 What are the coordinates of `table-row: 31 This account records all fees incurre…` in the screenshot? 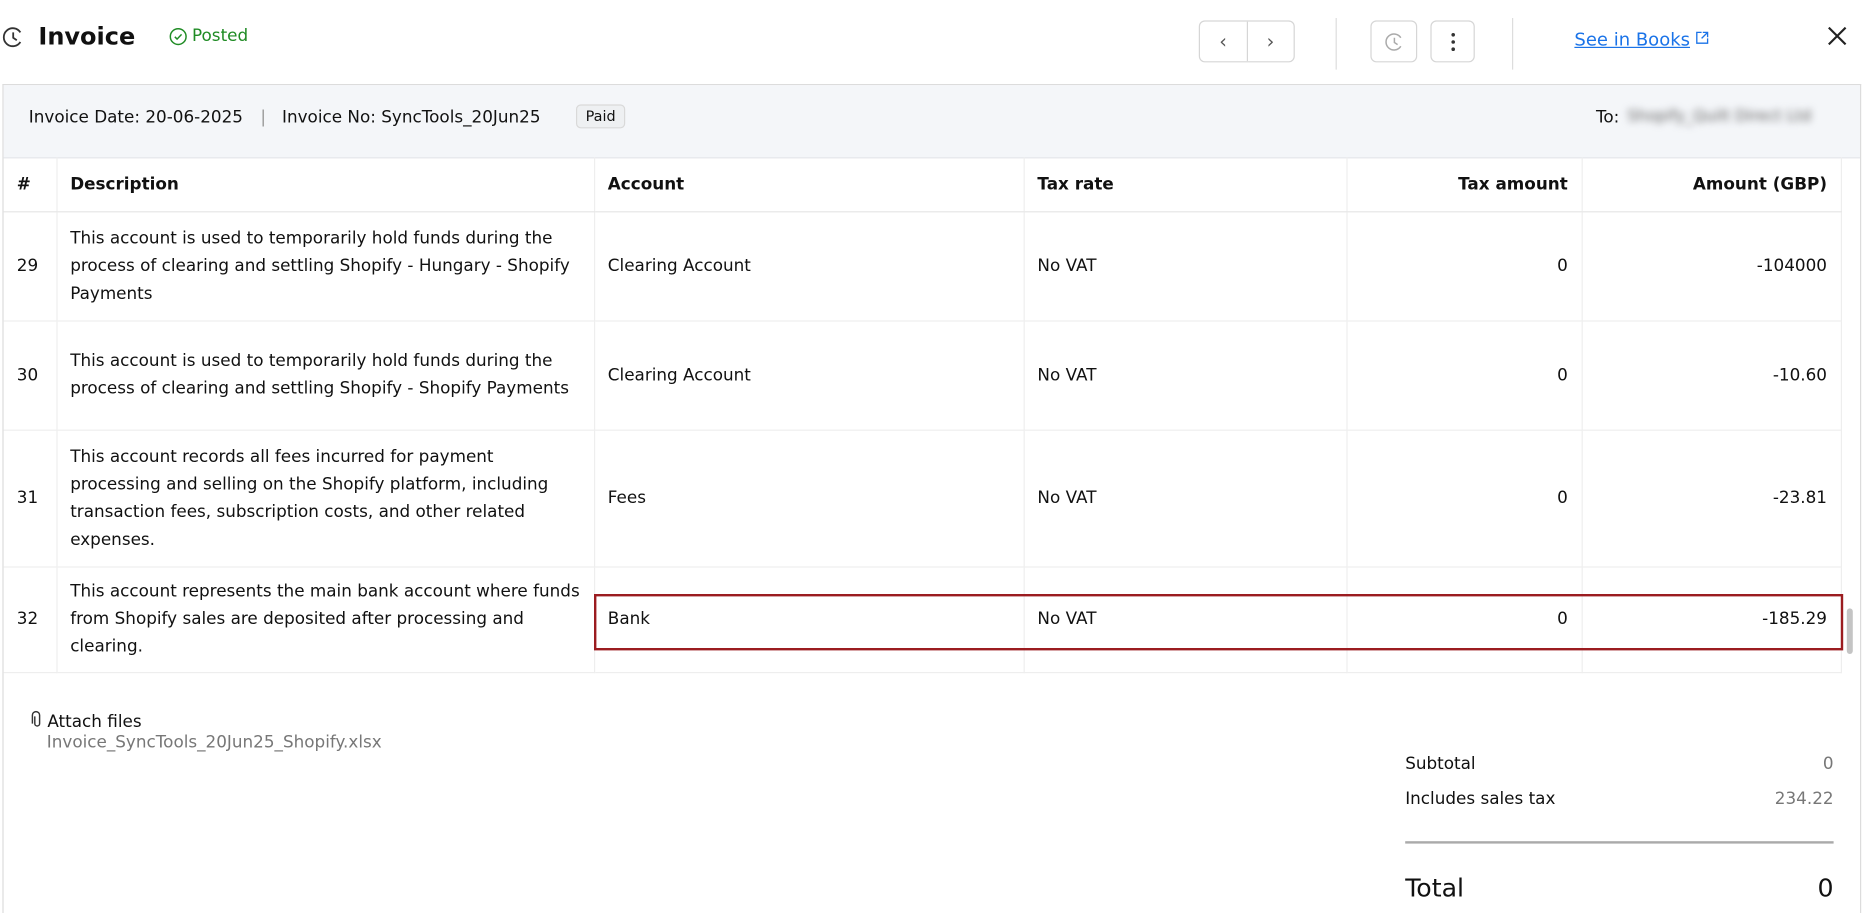 It's located at (922, 499).